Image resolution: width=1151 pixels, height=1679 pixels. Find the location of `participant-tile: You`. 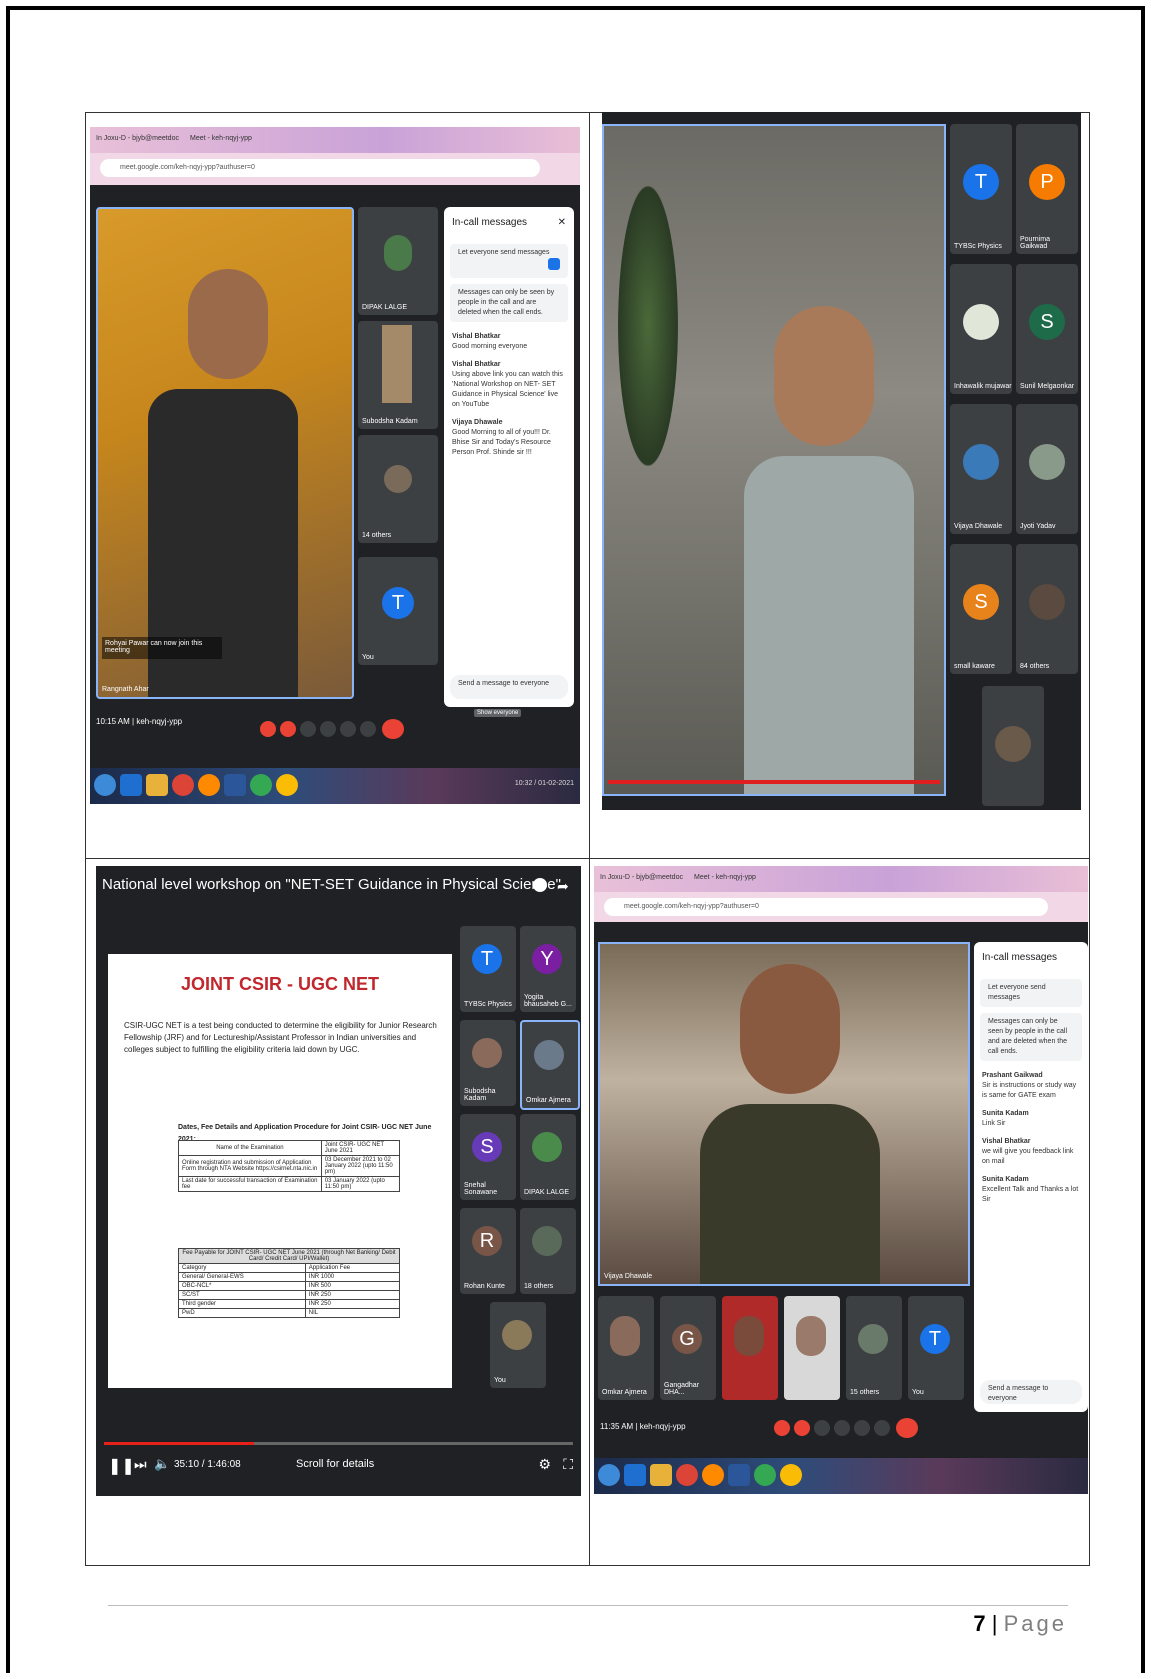

participant-tile: You is located at coordinates (518, 1345).